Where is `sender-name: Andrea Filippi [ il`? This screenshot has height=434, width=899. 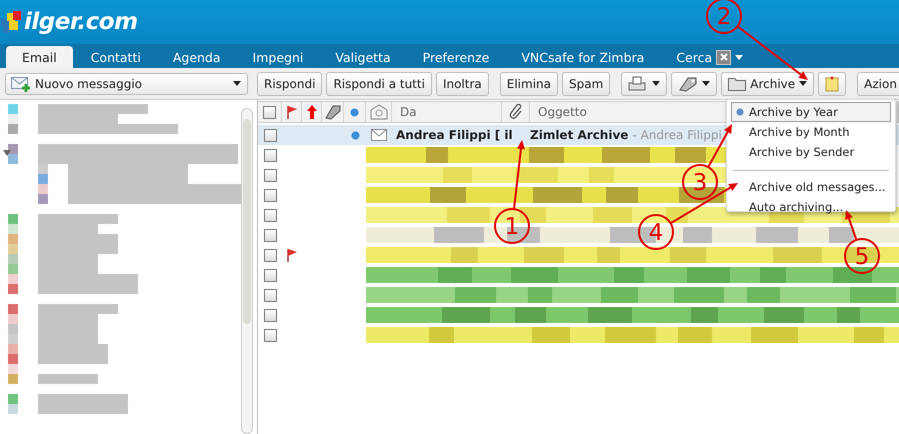 sender-name: Andrea Filippi [ il is located at coordinates (454, 135).